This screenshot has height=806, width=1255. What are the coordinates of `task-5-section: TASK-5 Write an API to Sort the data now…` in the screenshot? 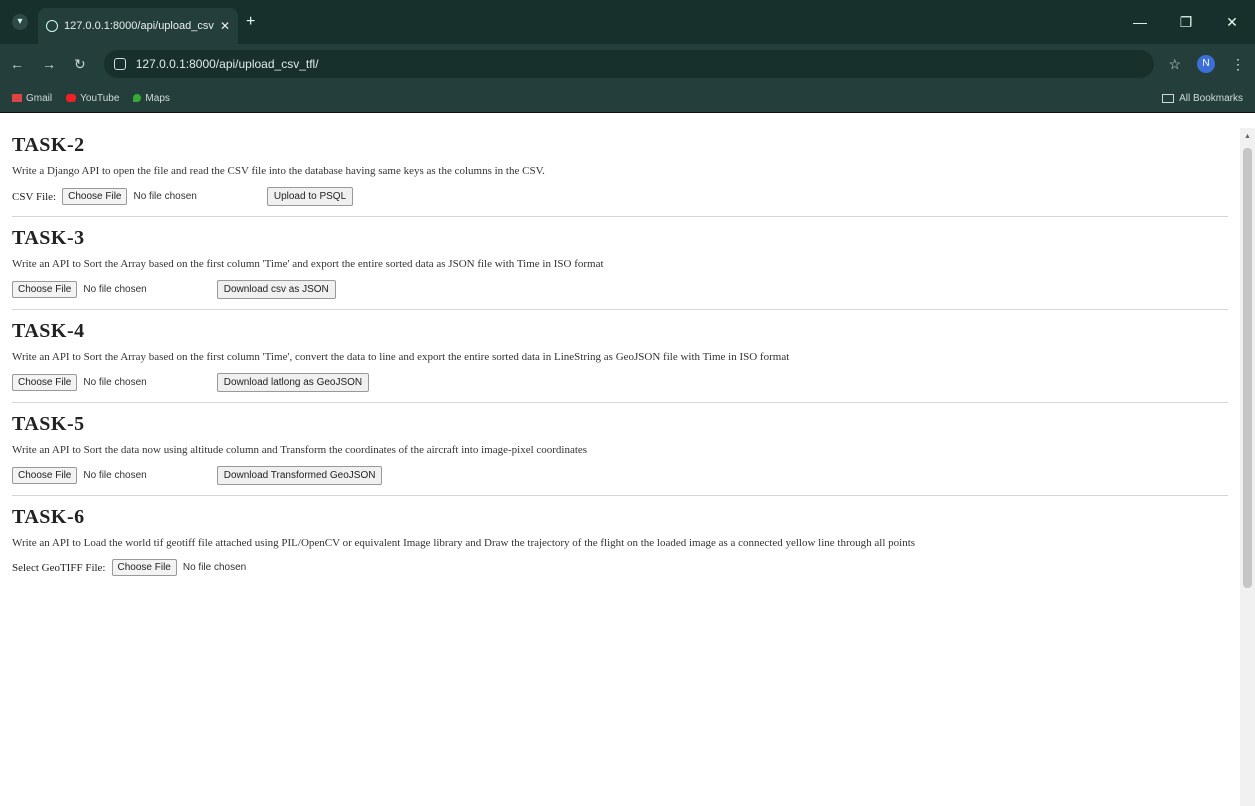 It's located at (620, 454).